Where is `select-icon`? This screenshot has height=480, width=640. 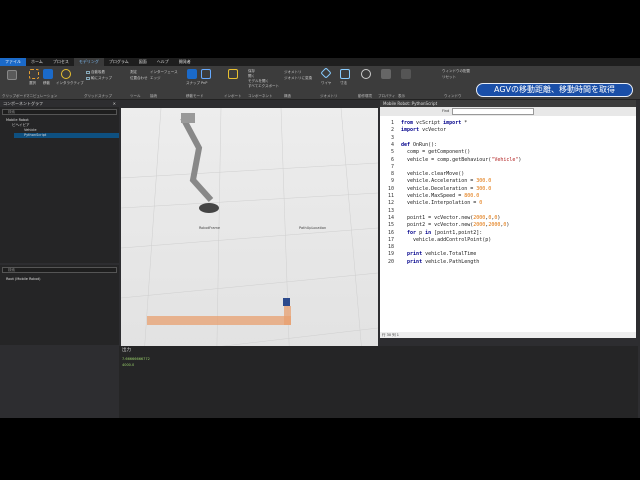
select-icon is located at coordinates (34, 74).